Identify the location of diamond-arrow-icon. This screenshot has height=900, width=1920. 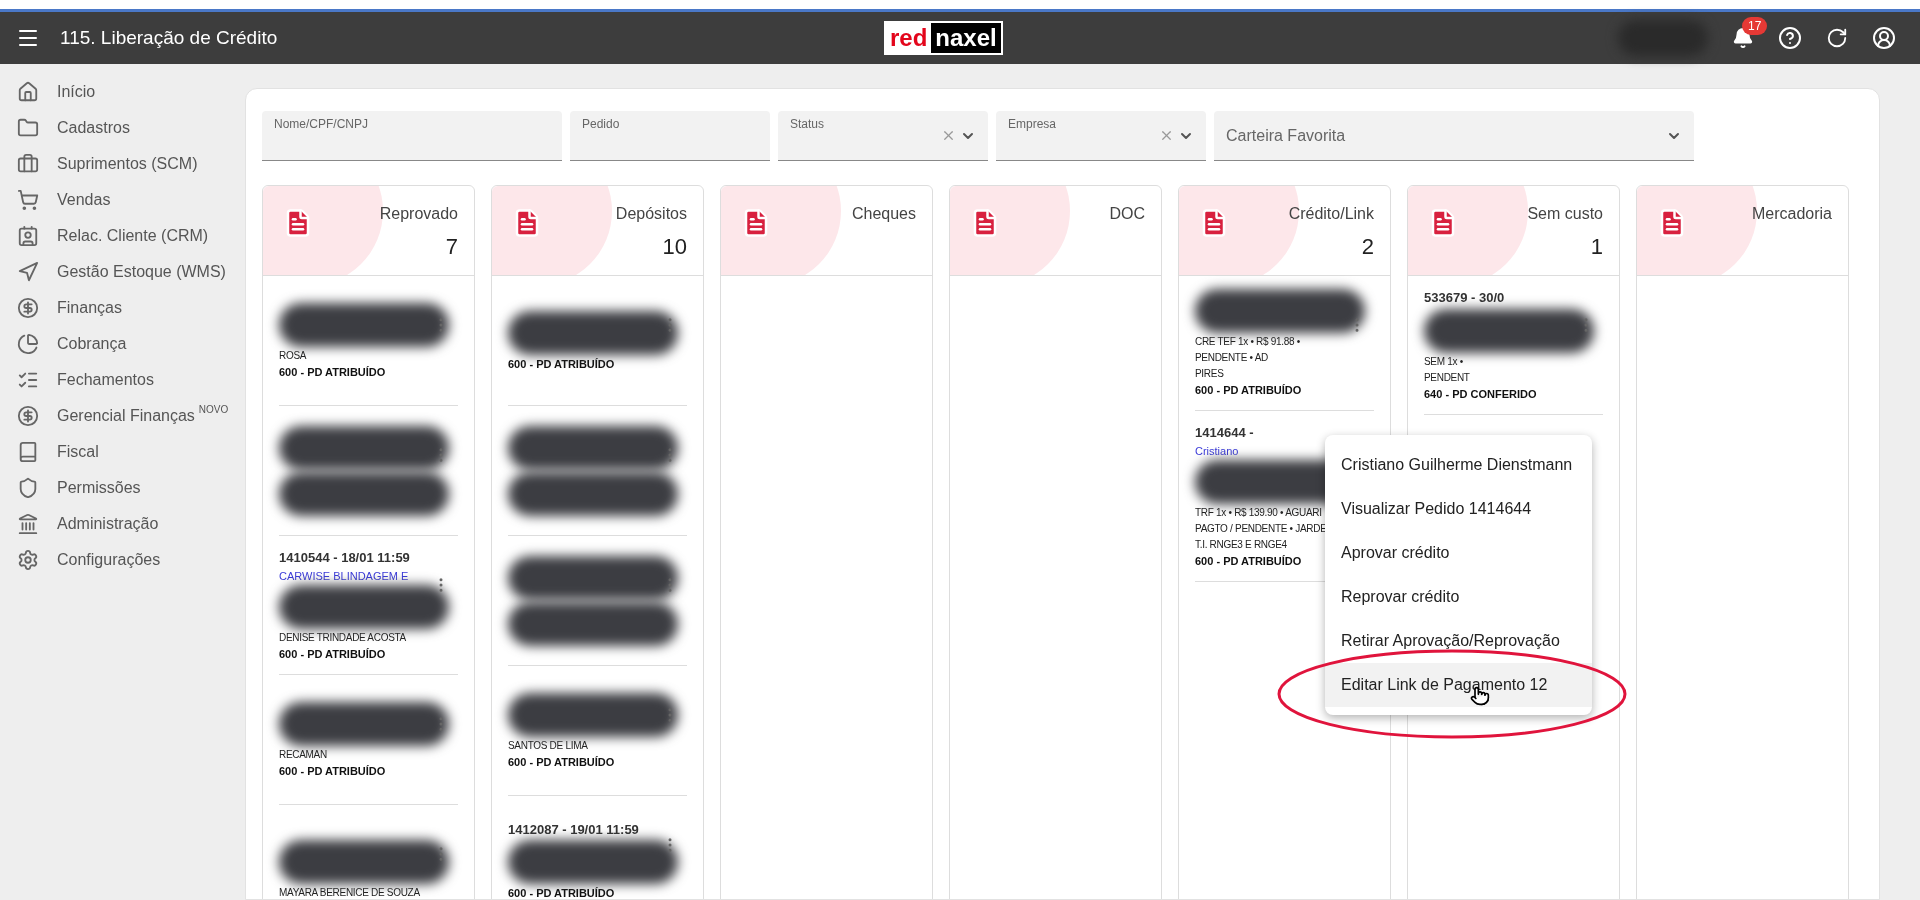
(28, 272).